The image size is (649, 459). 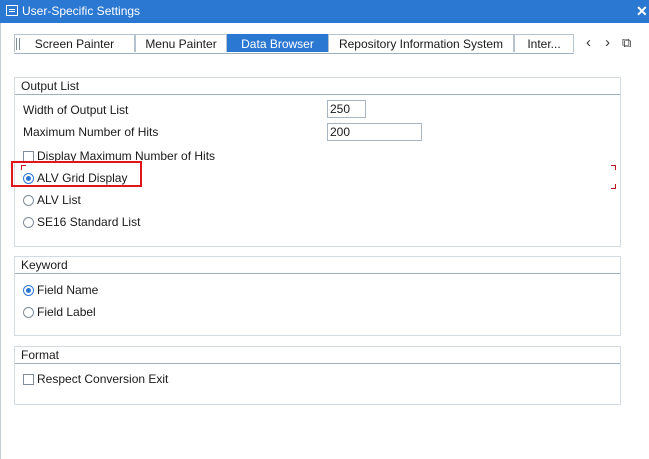 What do you see at coordinates (28, 290) in the screenshot?
I see `field-name-radio` at bounding box center [28, 290].